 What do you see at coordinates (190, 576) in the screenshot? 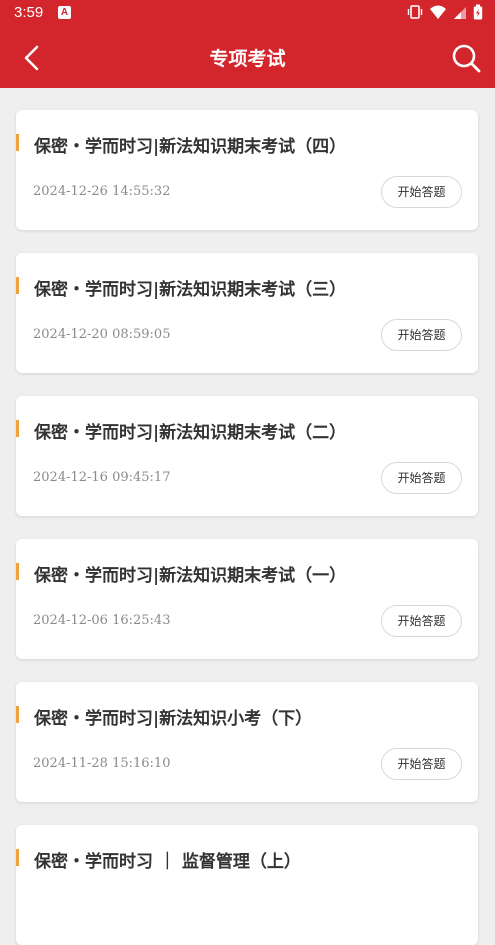
I see `exam-title: 保密・学而时习|新法知识期末考试（一）` at bounding box center [190, 576].